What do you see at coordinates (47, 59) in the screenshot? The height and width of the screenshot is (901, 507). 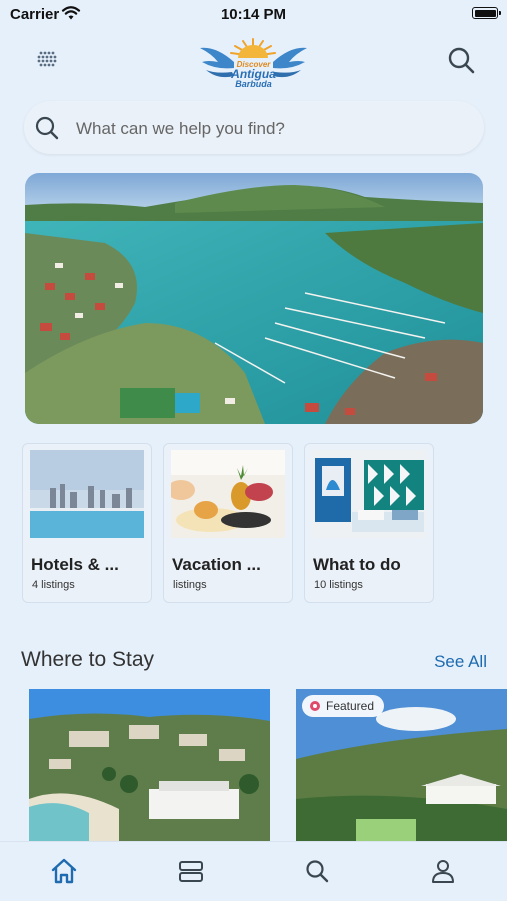 I see `grid-dots-icon` at bounding box center [47, 59].